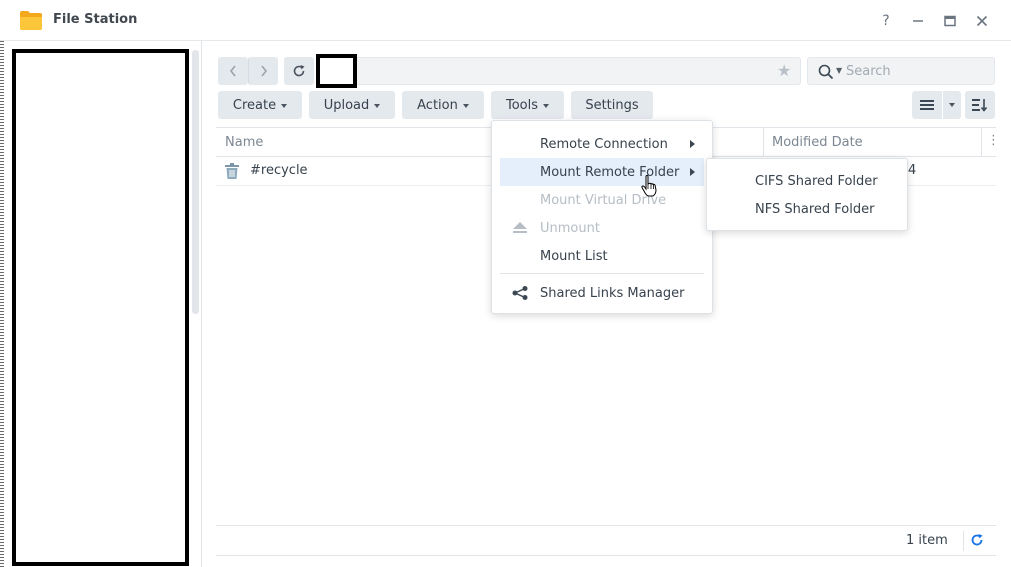 This screenshot has height=567, width=1011. I want to click on view-options-button, so click(952, 105).